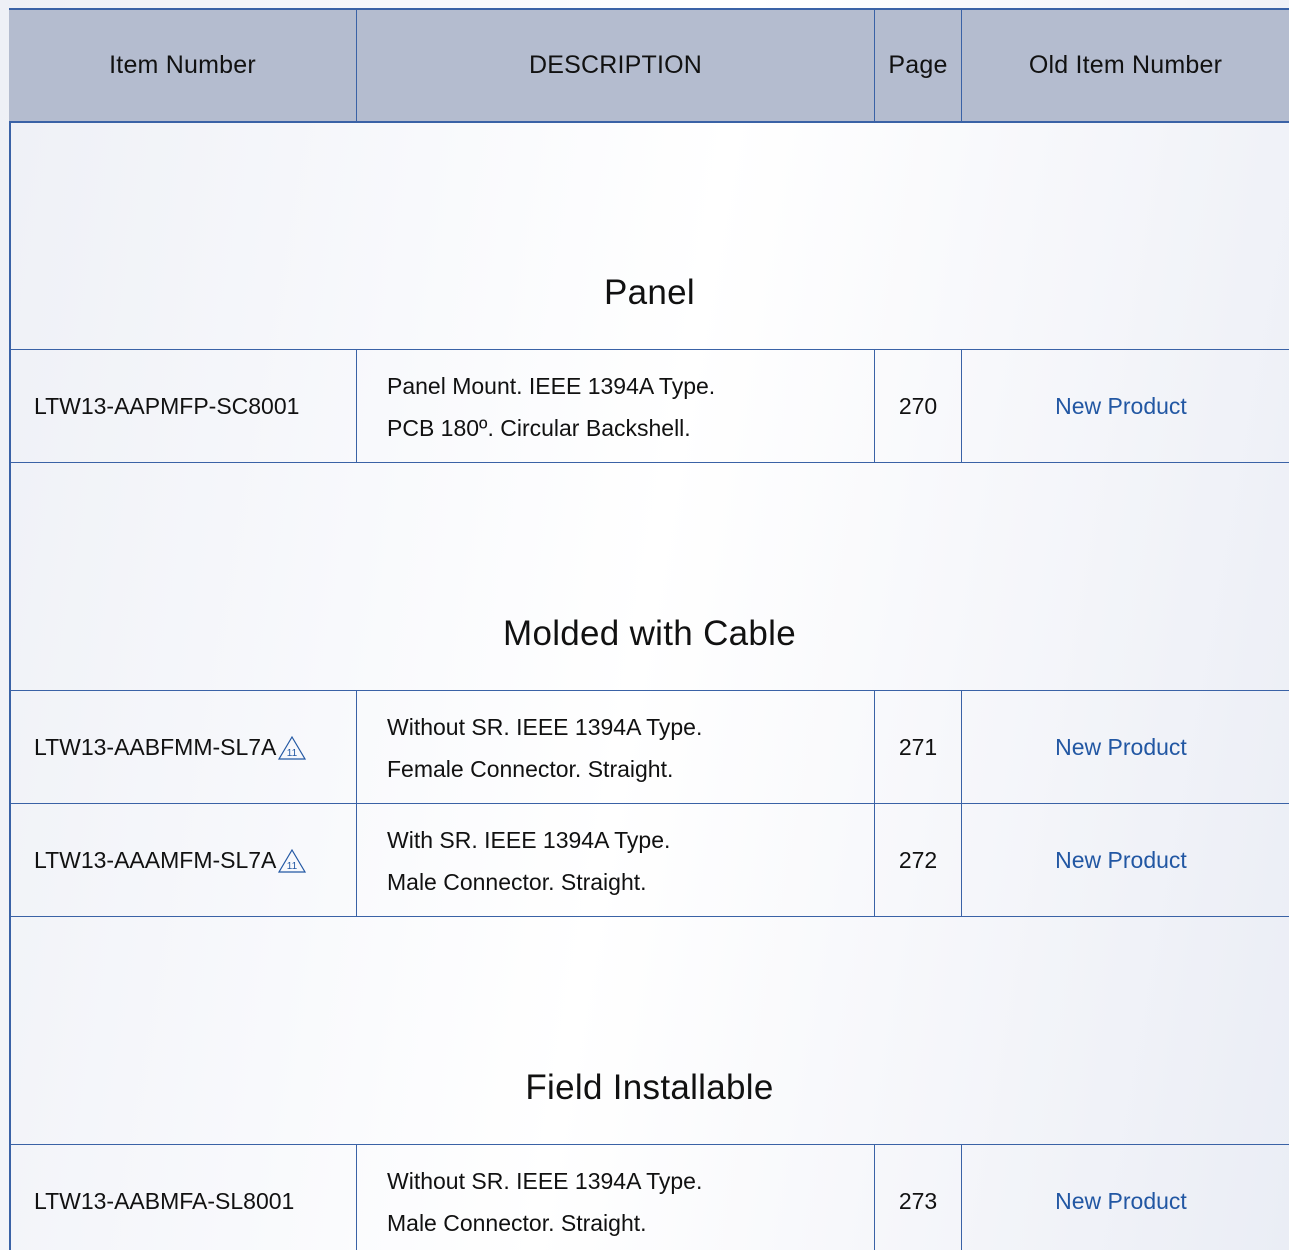 Image resolution: width=1289 pixels, height=1258 pixels. Describe the element at coordinates (164, 1201) in the screenshot. I see `item-number: LTW13-AABMFA-SL8001` at that location.